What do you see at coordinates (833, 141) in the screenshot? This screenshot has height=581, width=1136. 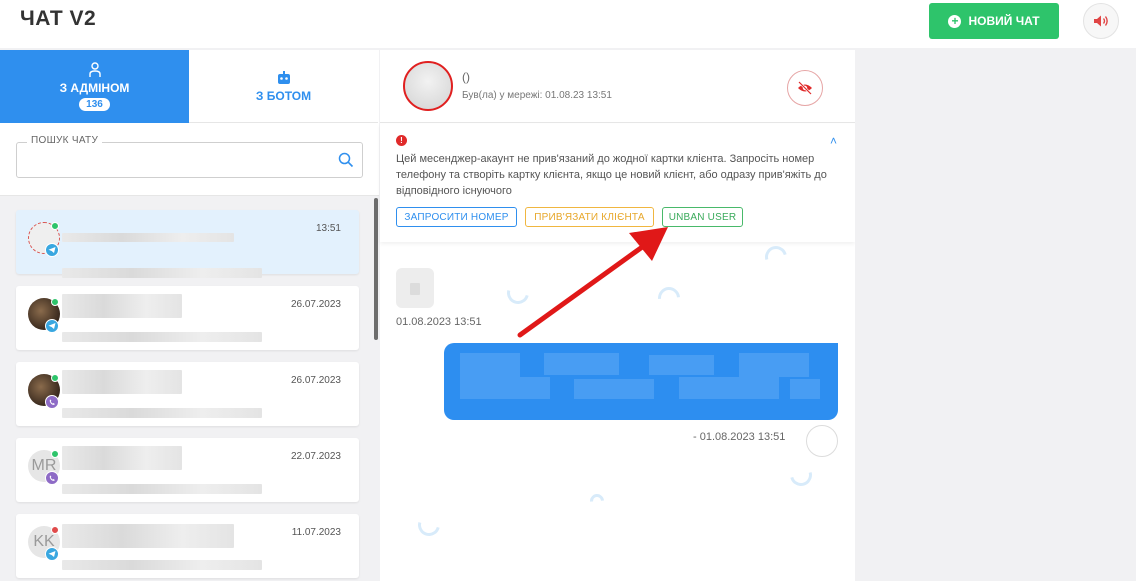 I see `chevron-up-icon: ˄` at bounding box center [833, 141].